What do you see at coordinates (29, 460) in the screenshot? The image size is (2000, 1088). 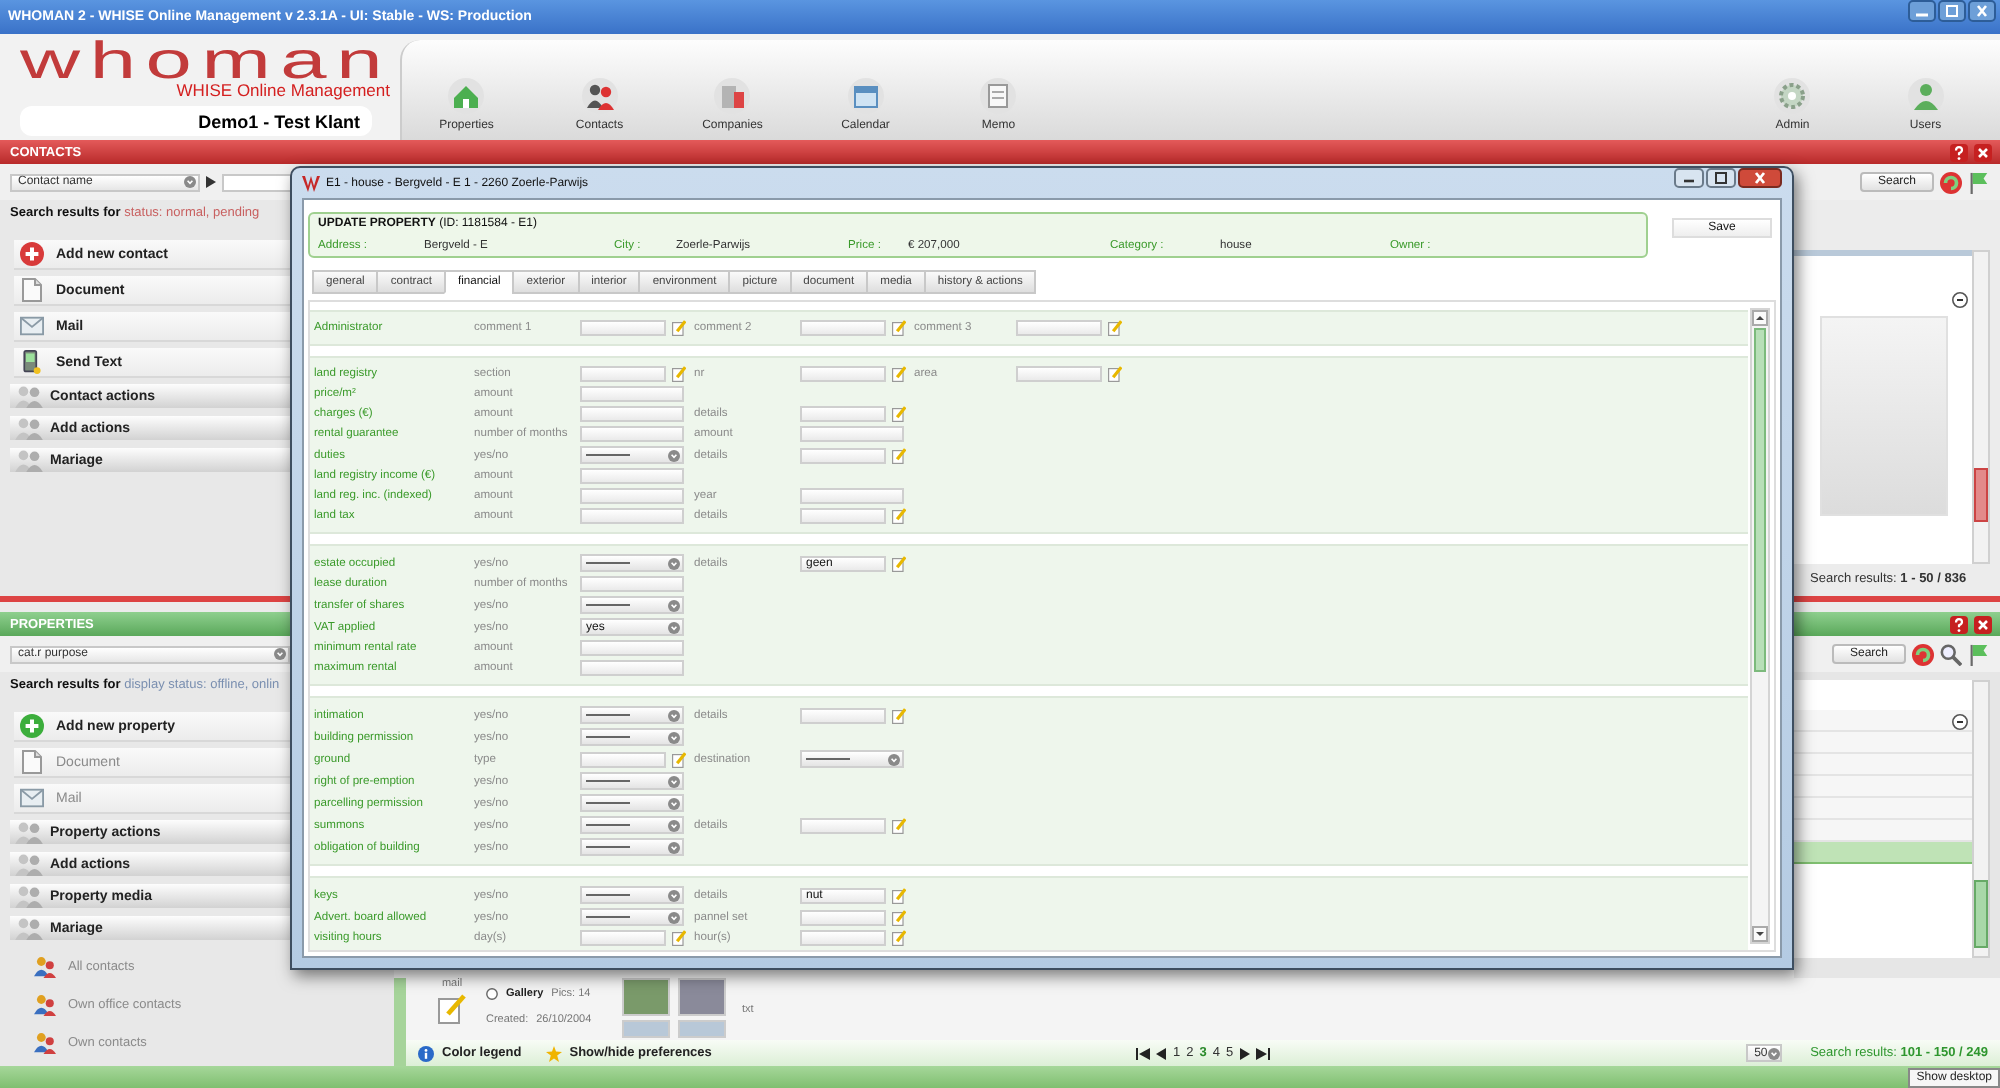 I see `people-icon` at bounding box center [29, 460].